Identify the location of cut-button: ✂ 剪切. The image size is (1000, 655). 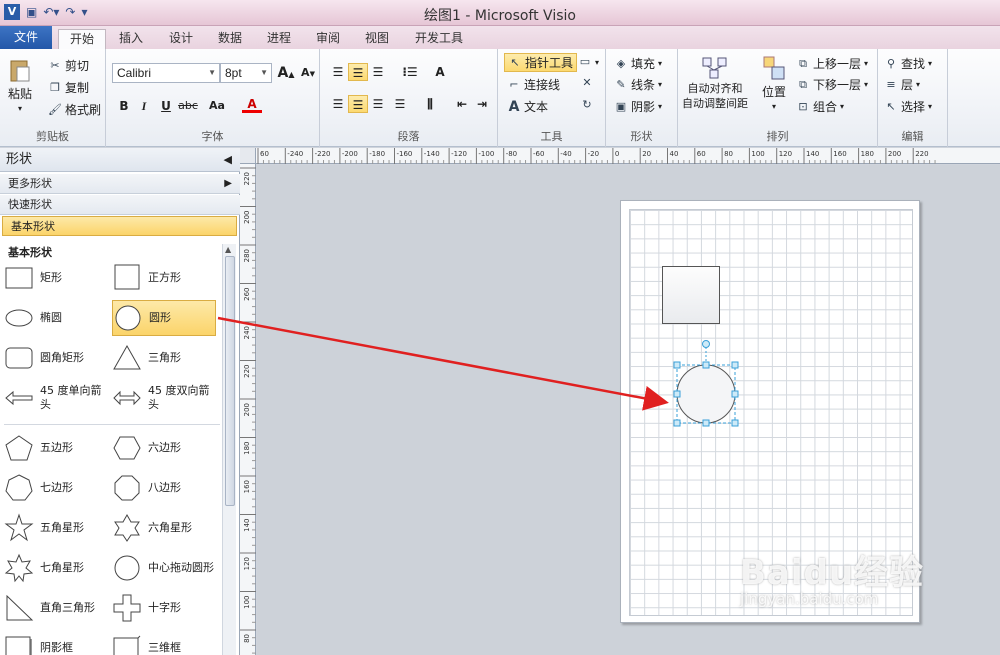
(68, 65).